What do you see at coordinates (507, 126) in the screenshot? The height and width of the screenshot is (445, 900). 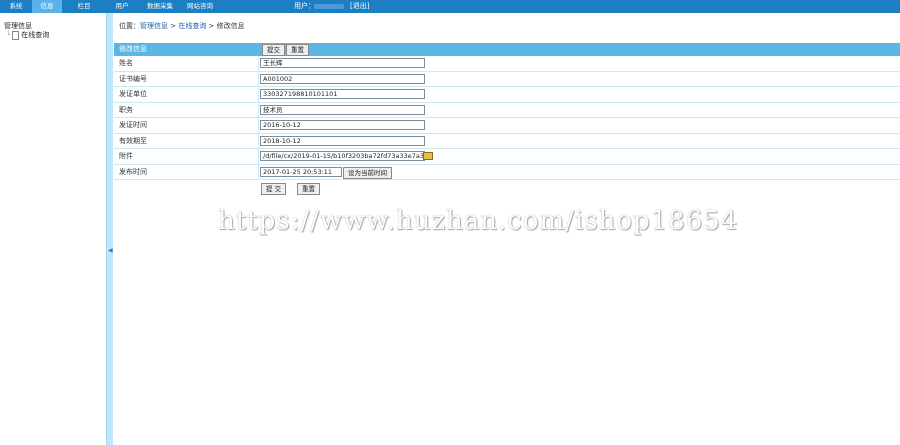 I see `form-row-issue-date: 发证时间 2016-10-12` at bounding box center [507, 126].